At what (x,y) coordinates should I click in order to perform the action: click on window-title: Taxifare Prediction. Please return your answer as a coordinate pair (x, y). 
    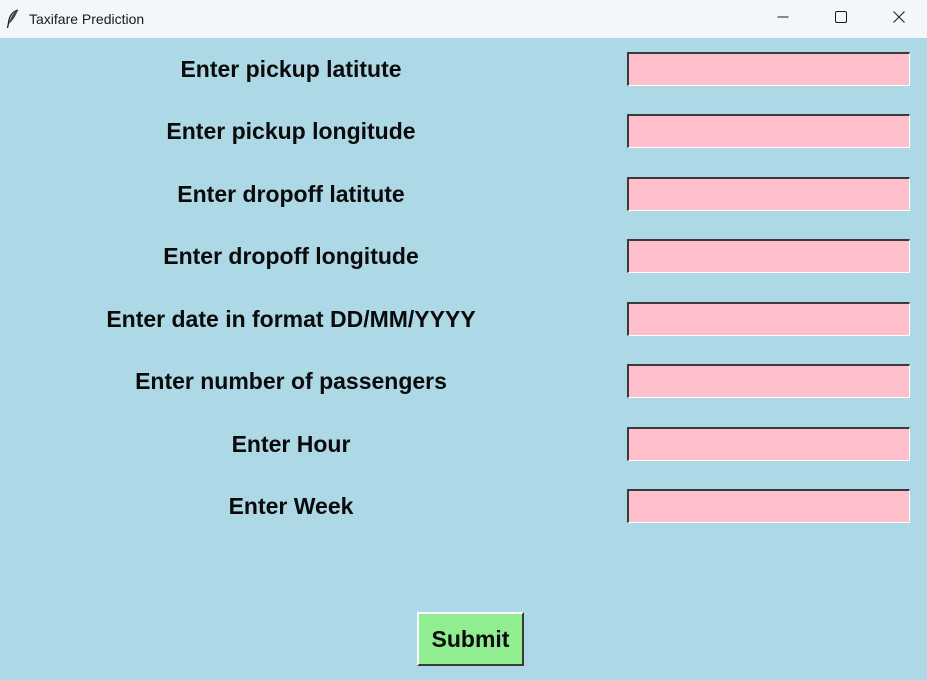
    Looking at the image, I should click on (87, 19).